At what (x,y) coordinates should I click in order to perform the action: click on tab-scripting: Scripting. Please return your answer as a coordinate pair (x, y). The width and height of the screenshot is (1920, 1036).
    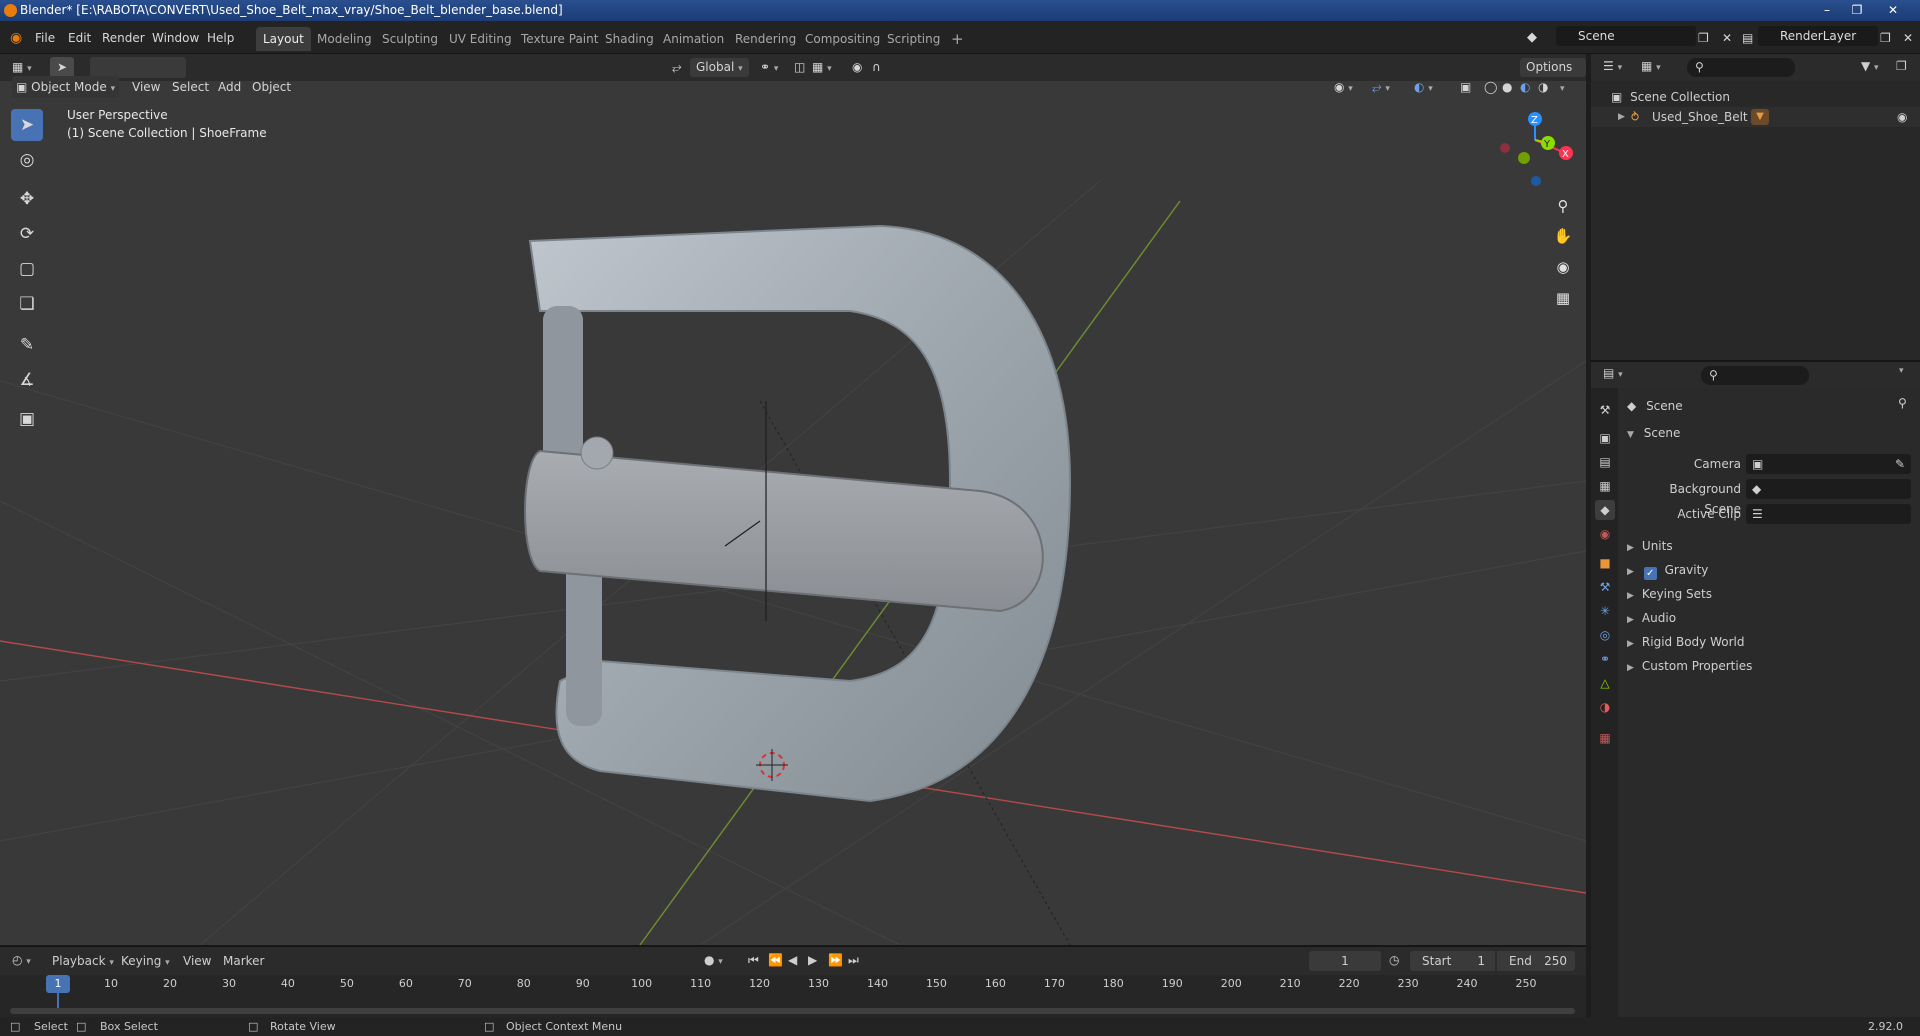
    Looking at the image, I should click on (913, 39).